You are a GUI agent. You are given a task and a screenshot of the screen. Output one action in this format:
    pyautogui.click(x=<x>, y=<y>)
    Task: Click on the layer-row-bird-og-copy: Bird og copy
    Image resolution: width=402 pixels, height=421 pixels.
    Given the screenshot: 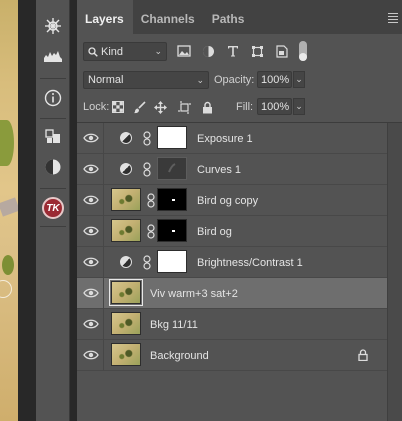 What is the action you would take?
    pyautogui.click(x=232, y=200)
    